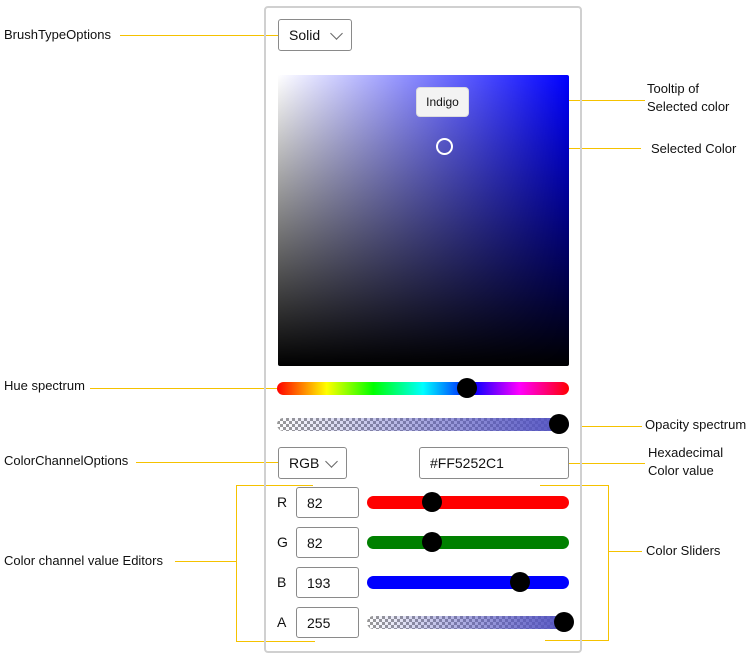 The height and width of the screenshot is (658, 756). Describe the element at coordinates (282, 502) in the screenshot. I see `channel-label-r: R` at that location.